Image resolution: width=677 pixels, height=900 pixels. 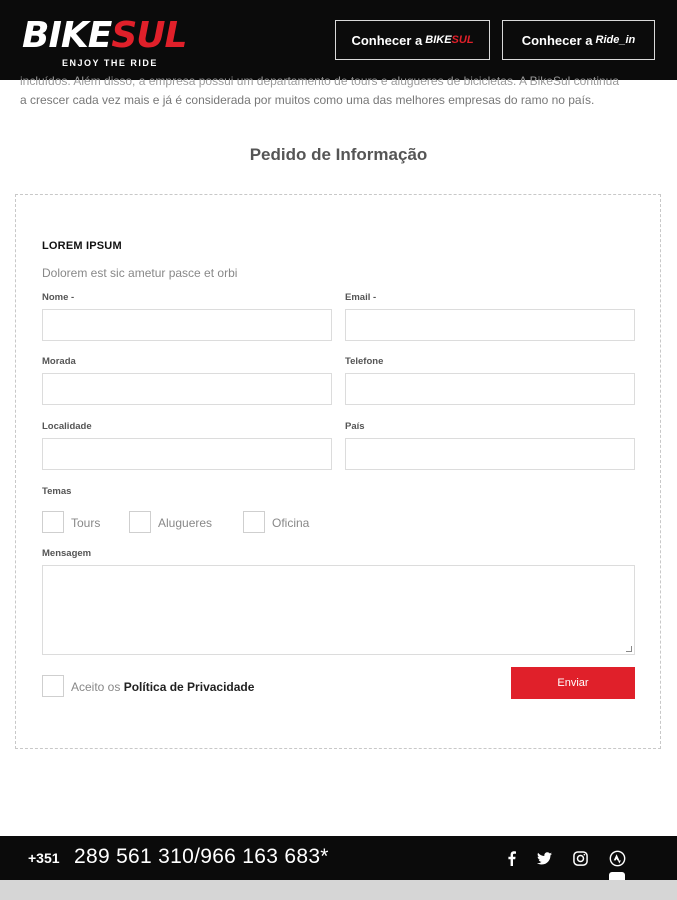 I want to click on instagram-icon, so click(x=580, y=858).